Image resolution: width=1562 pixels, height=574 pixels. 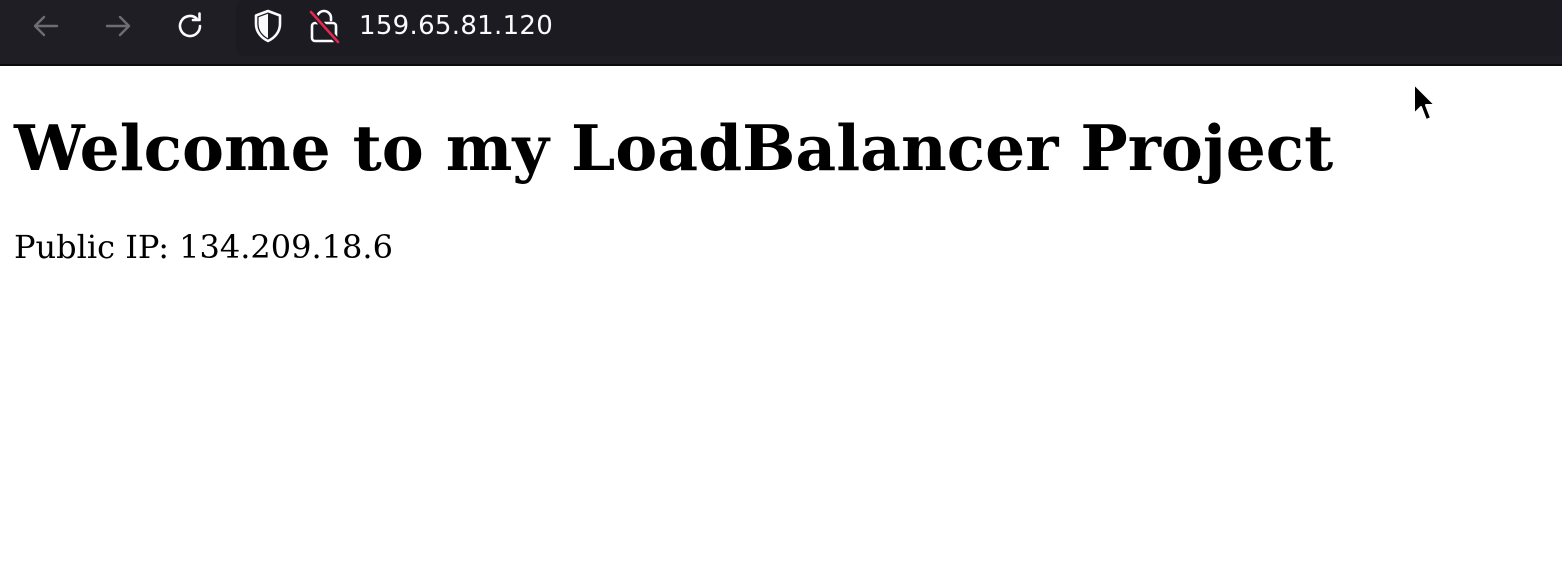 I want to click on browser-toolbar: 159.65.81.120, so click(x=781, y=33).